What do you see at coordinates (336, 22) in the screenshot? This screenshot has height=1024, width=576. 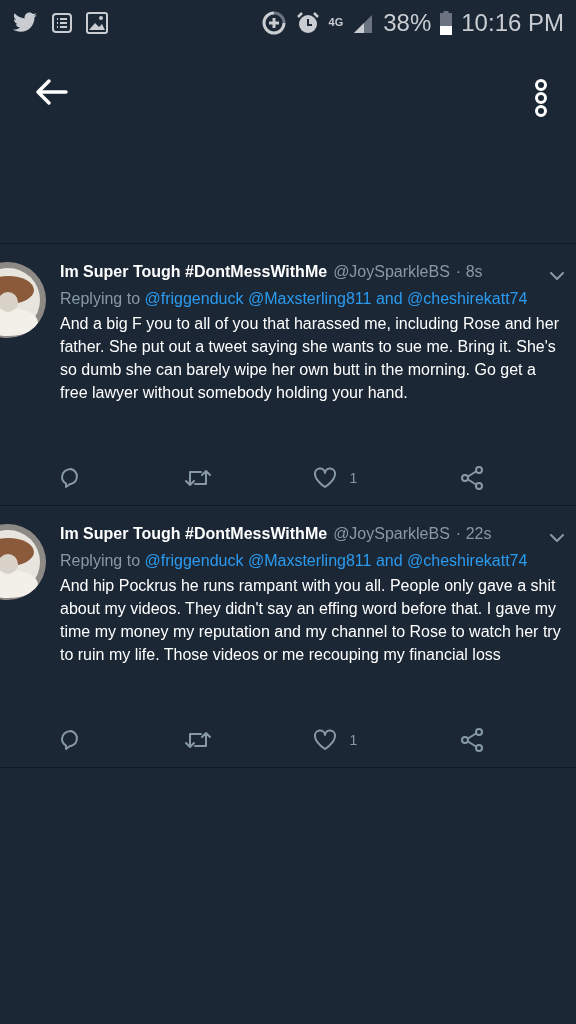 I see `network-type: 4G` at bounding box center [336, 22].